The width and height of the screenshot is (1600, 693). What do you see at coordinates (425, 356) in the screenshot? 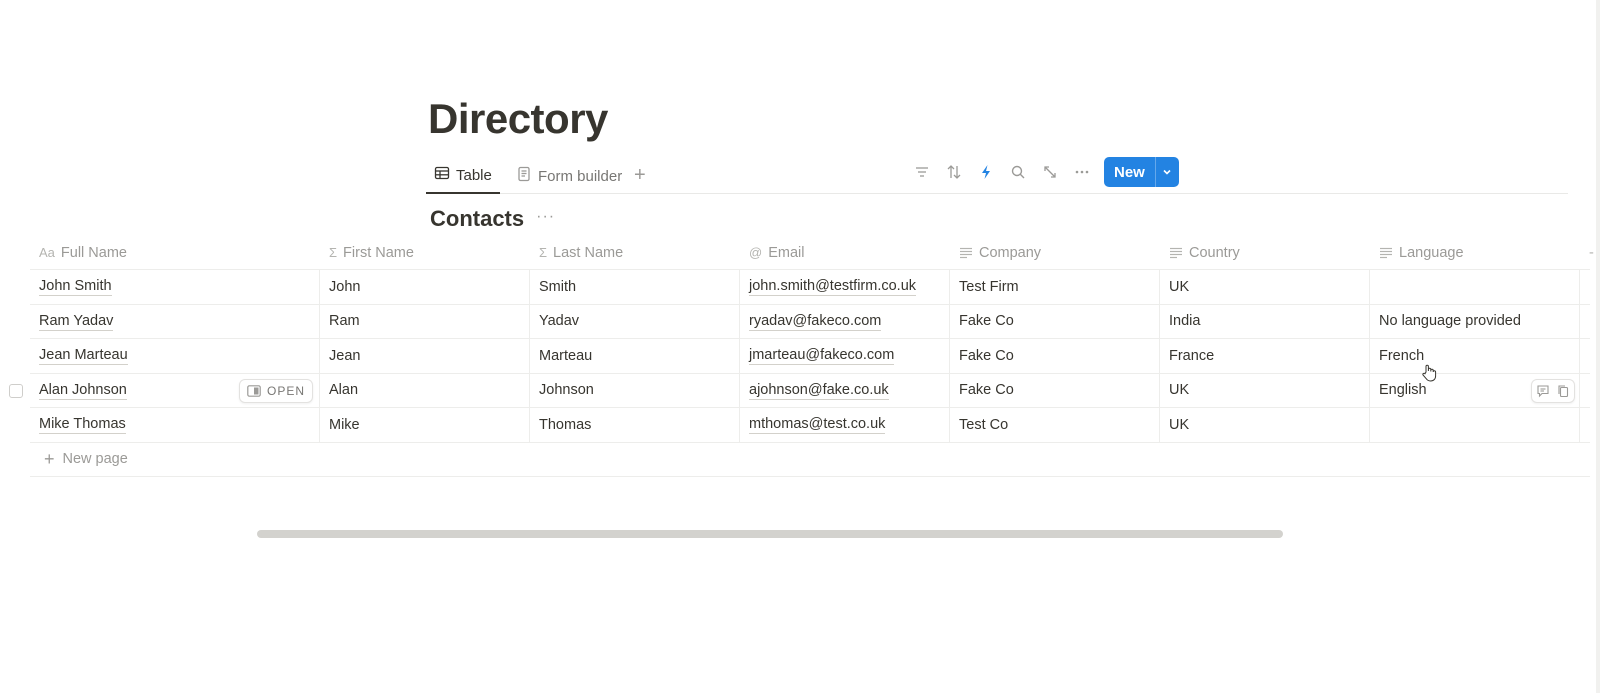
I see `cell-first-name: Jean` at bounding box center [425, 356].